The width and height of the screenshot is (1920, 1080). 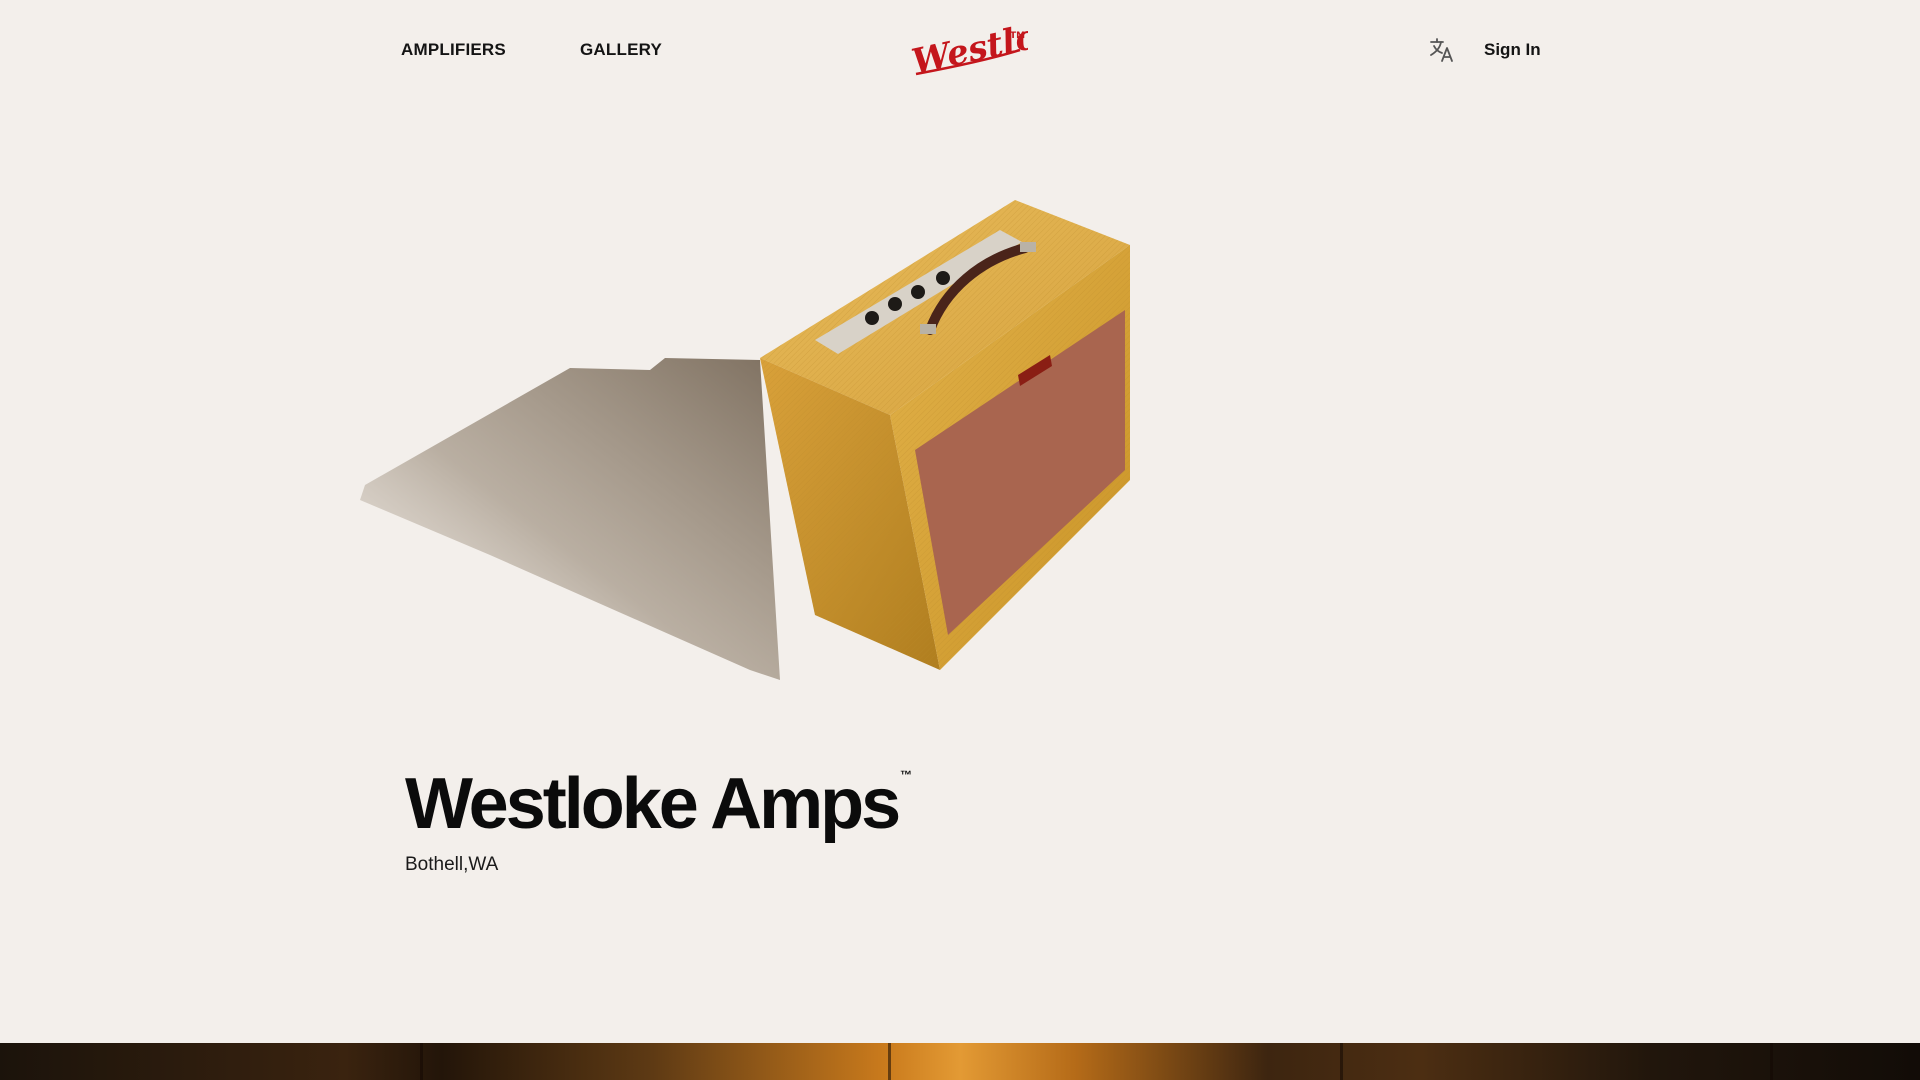 I want to click on sign-in-link: Sign In, so click(x=1512, y=50).